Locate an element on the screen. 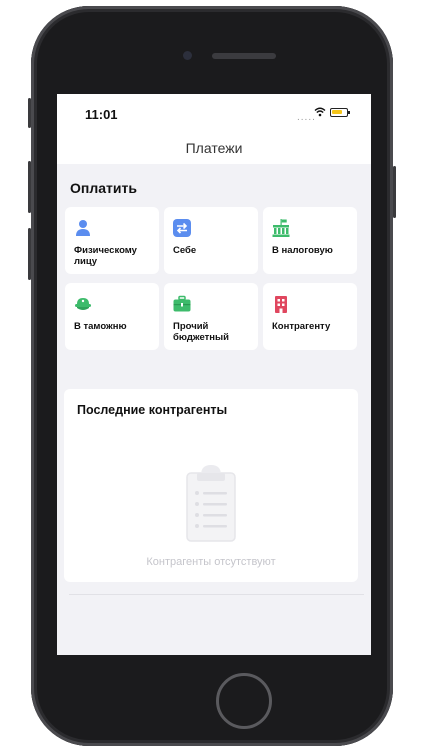  tile-label: Физическому лицу is located at coordinates (105, 256).